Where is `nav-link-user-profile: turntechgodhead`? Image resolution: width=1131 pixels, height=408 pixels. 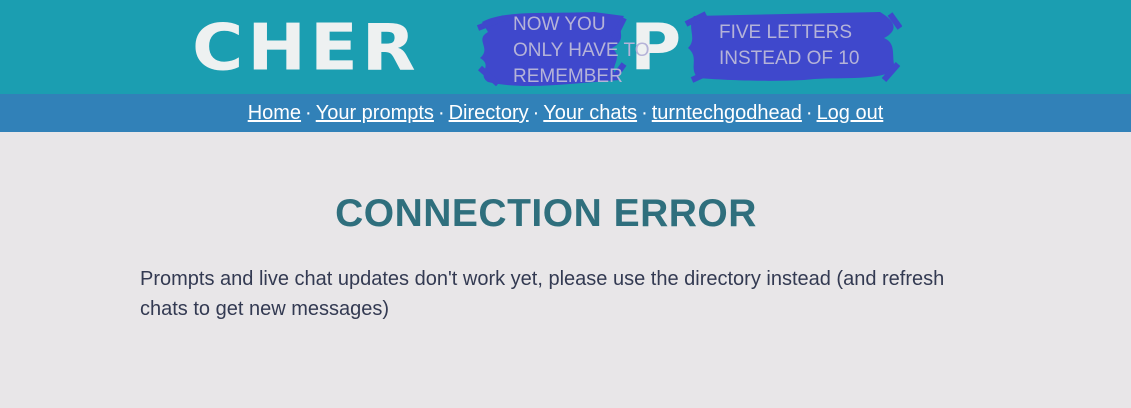
nav-link-user-profile: turntechgodhead is located at coordinates (727, 113).